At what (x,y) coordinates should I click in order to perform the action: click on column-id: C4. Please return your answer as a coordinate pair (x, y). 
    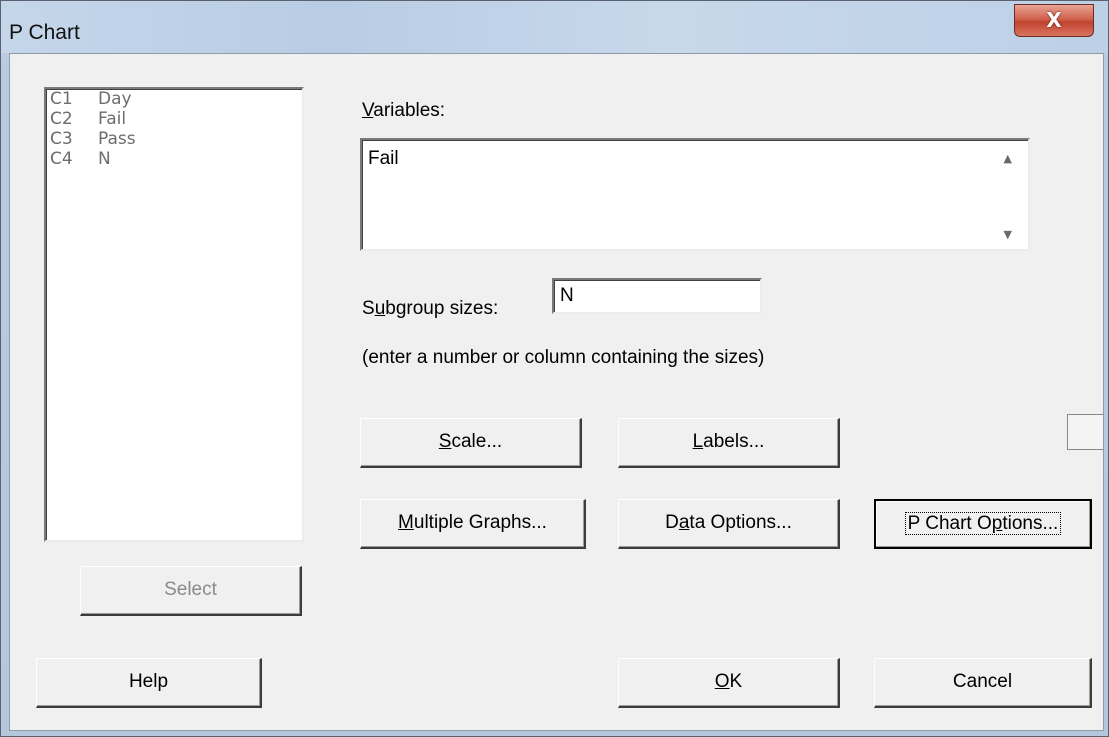
    Looking at the image, I should click on (61, 159).